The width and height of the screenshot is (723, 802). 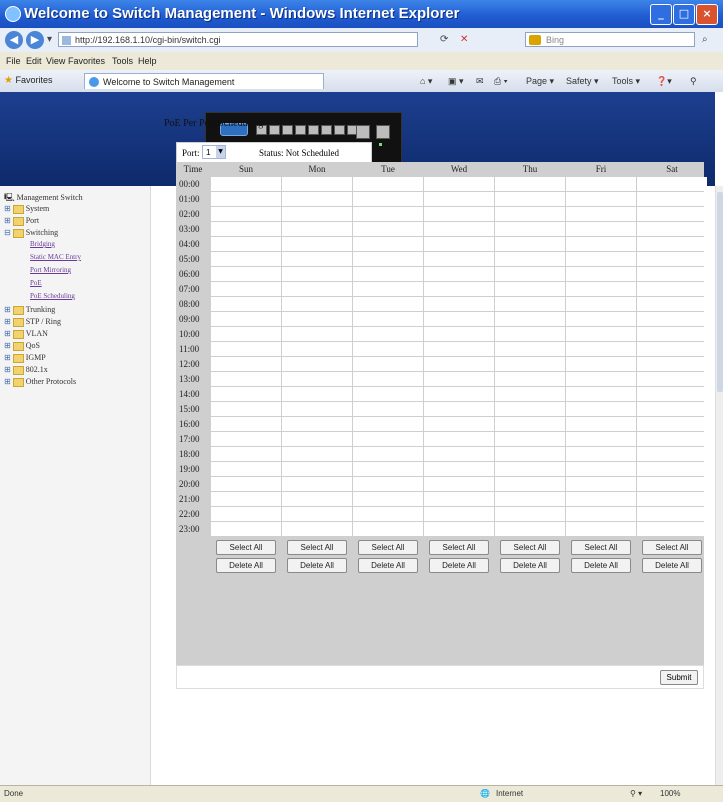 I want to click on back-icon: ◀, so click(x=14, y=40).